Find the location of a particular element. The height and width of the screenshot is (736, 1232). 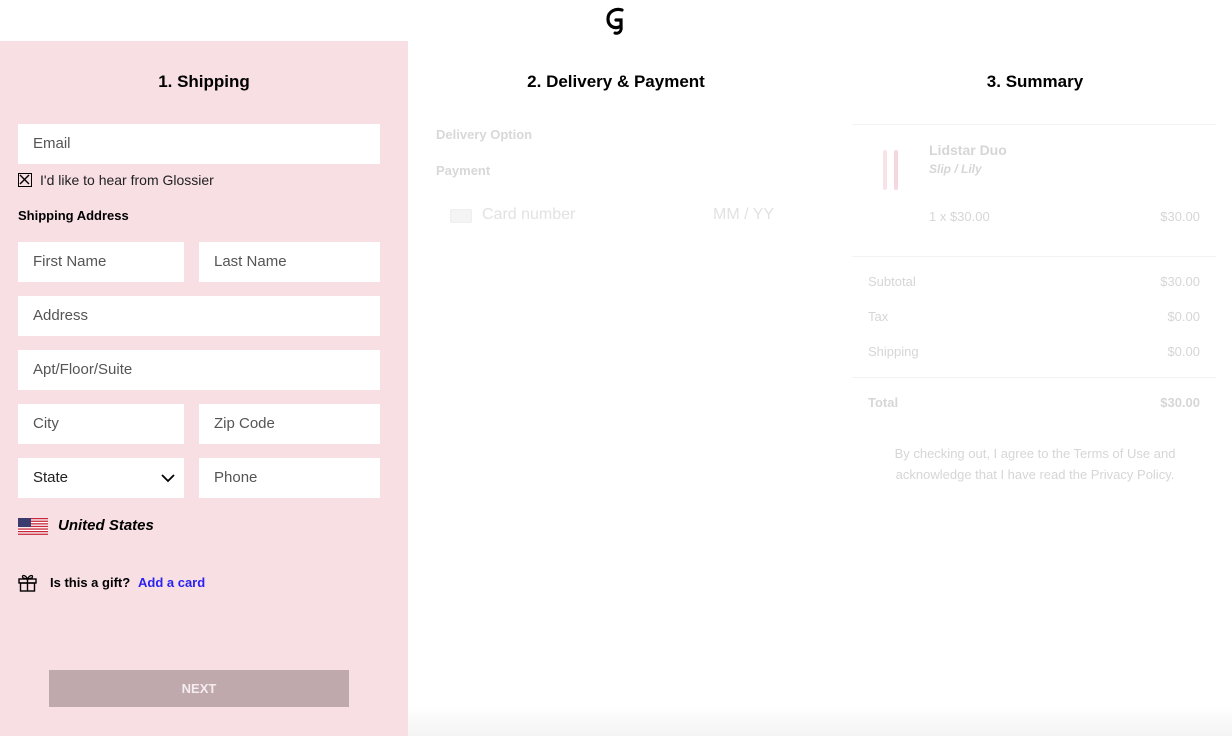

country-label: United States is located at coordinates (106, 525).